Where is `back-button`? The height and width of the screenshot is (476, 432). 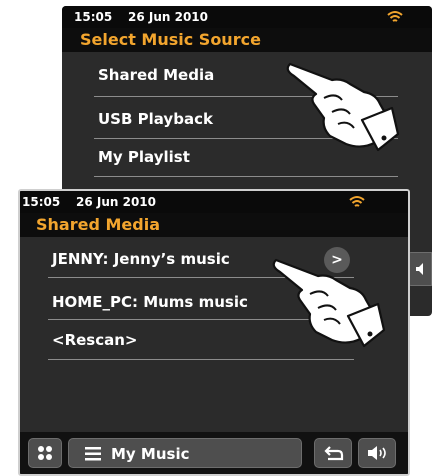 back-button is located at coordinates (333, 453).